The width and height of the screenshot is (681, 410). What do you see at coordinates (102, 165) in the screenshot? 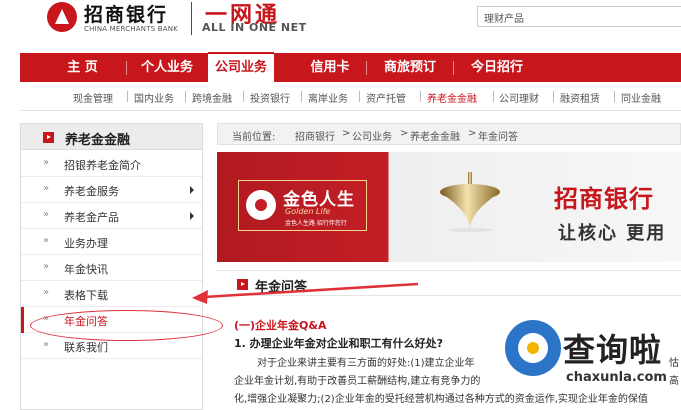
I see `sidebar-item-label: 招银养老金简介` at bounding box center [102, 165].